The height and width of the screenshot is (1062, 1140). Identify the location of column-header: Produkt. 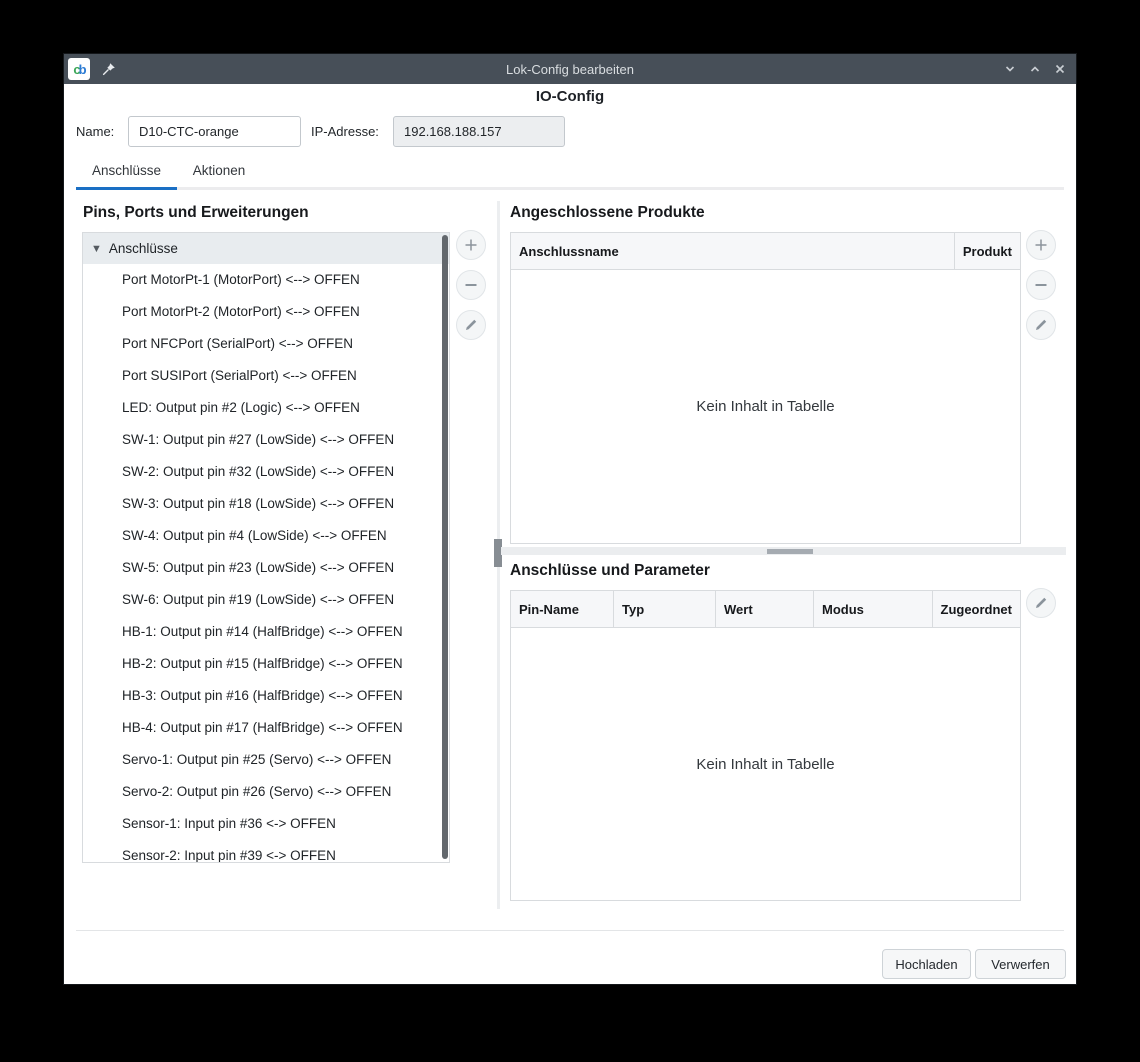
(987, 251).